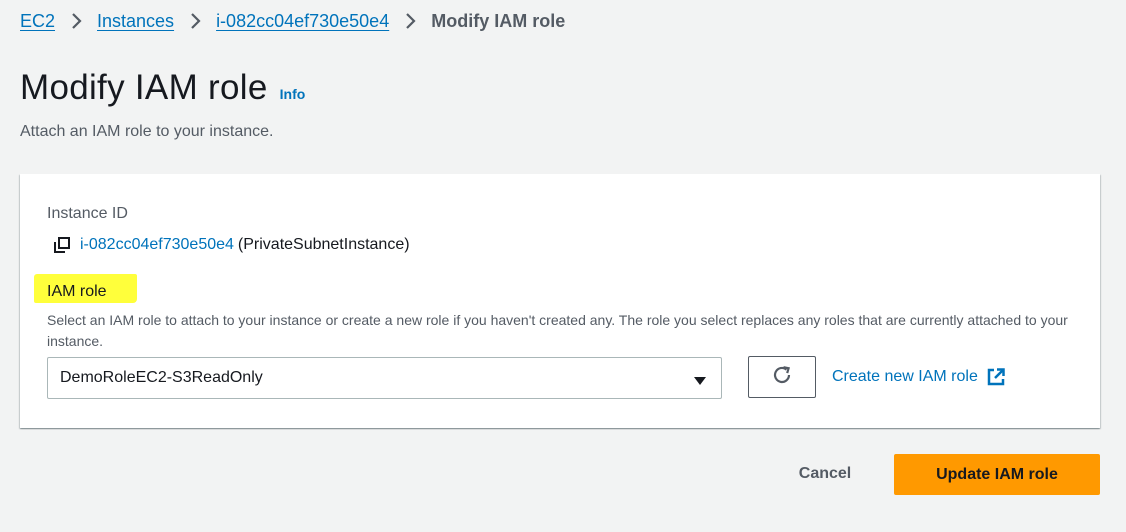 The image size is (1126, 532). What do you see at coordinates (302, 21) in the screenshot?
I see `breadcrumb-instance-id: i-082cc04ef730e50e4` at bounding box center [302, 21].